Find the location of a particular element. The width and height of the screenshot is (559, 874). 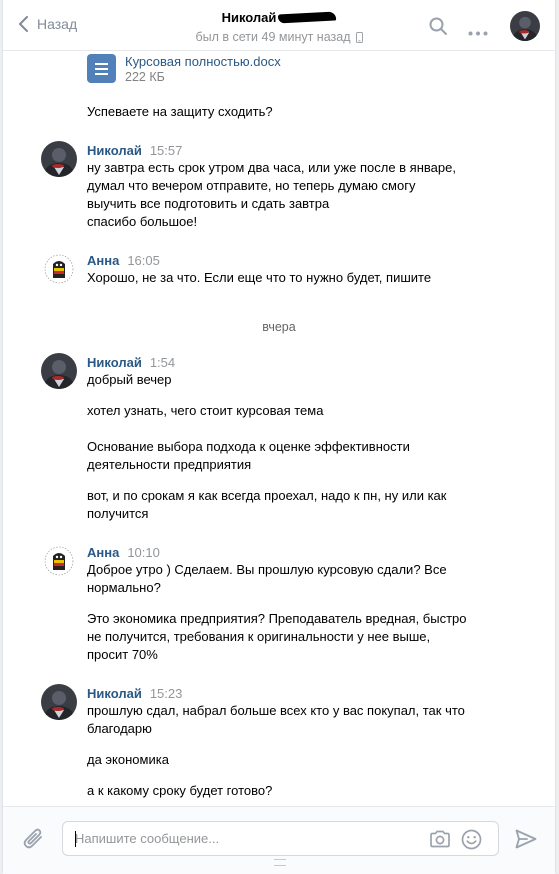

message-input is located at coordinates (245, 838).